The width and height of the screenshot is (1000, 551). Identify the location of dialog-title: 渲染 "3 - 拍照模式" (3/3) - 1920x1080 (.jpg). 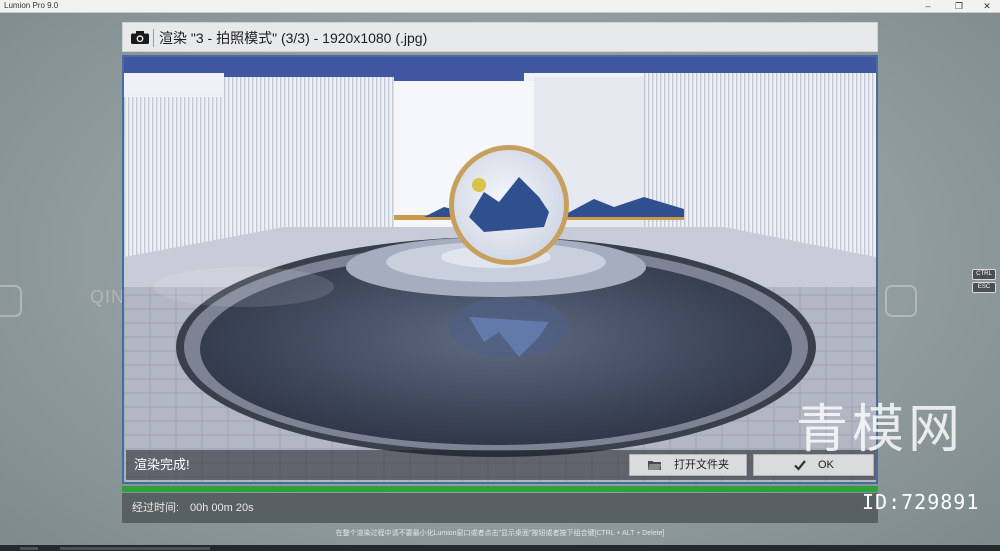
(293, 38).